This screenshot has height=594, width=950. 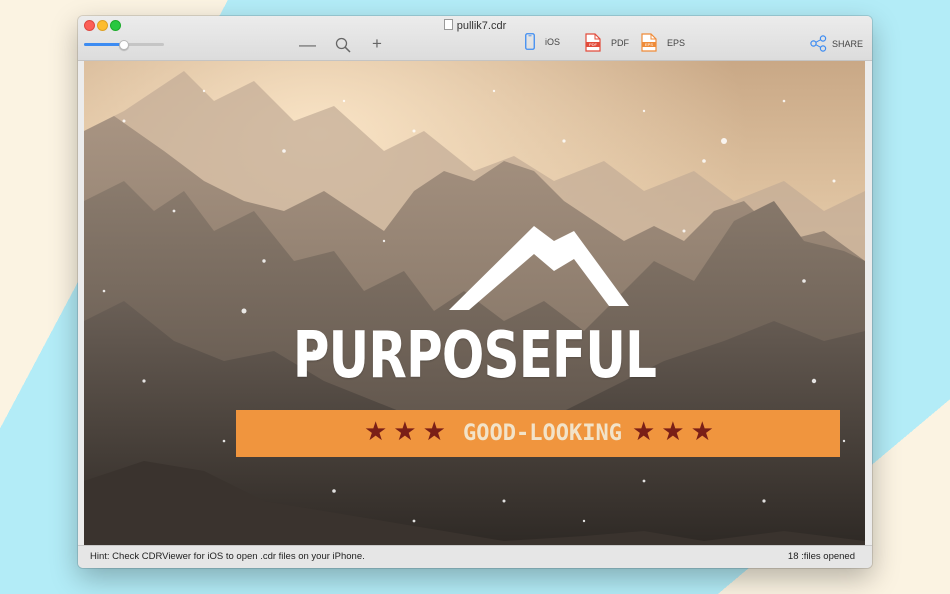 I want to click on document-icon, so click(x=448, y=24).